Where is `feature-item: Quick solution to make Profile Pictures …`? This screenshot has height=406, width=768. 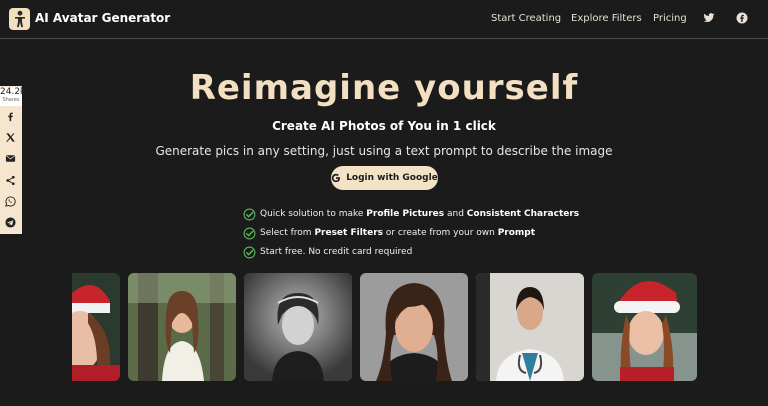
feature-item: Quick solution to make Profile Pictures … is located at coordinates (411, 214).